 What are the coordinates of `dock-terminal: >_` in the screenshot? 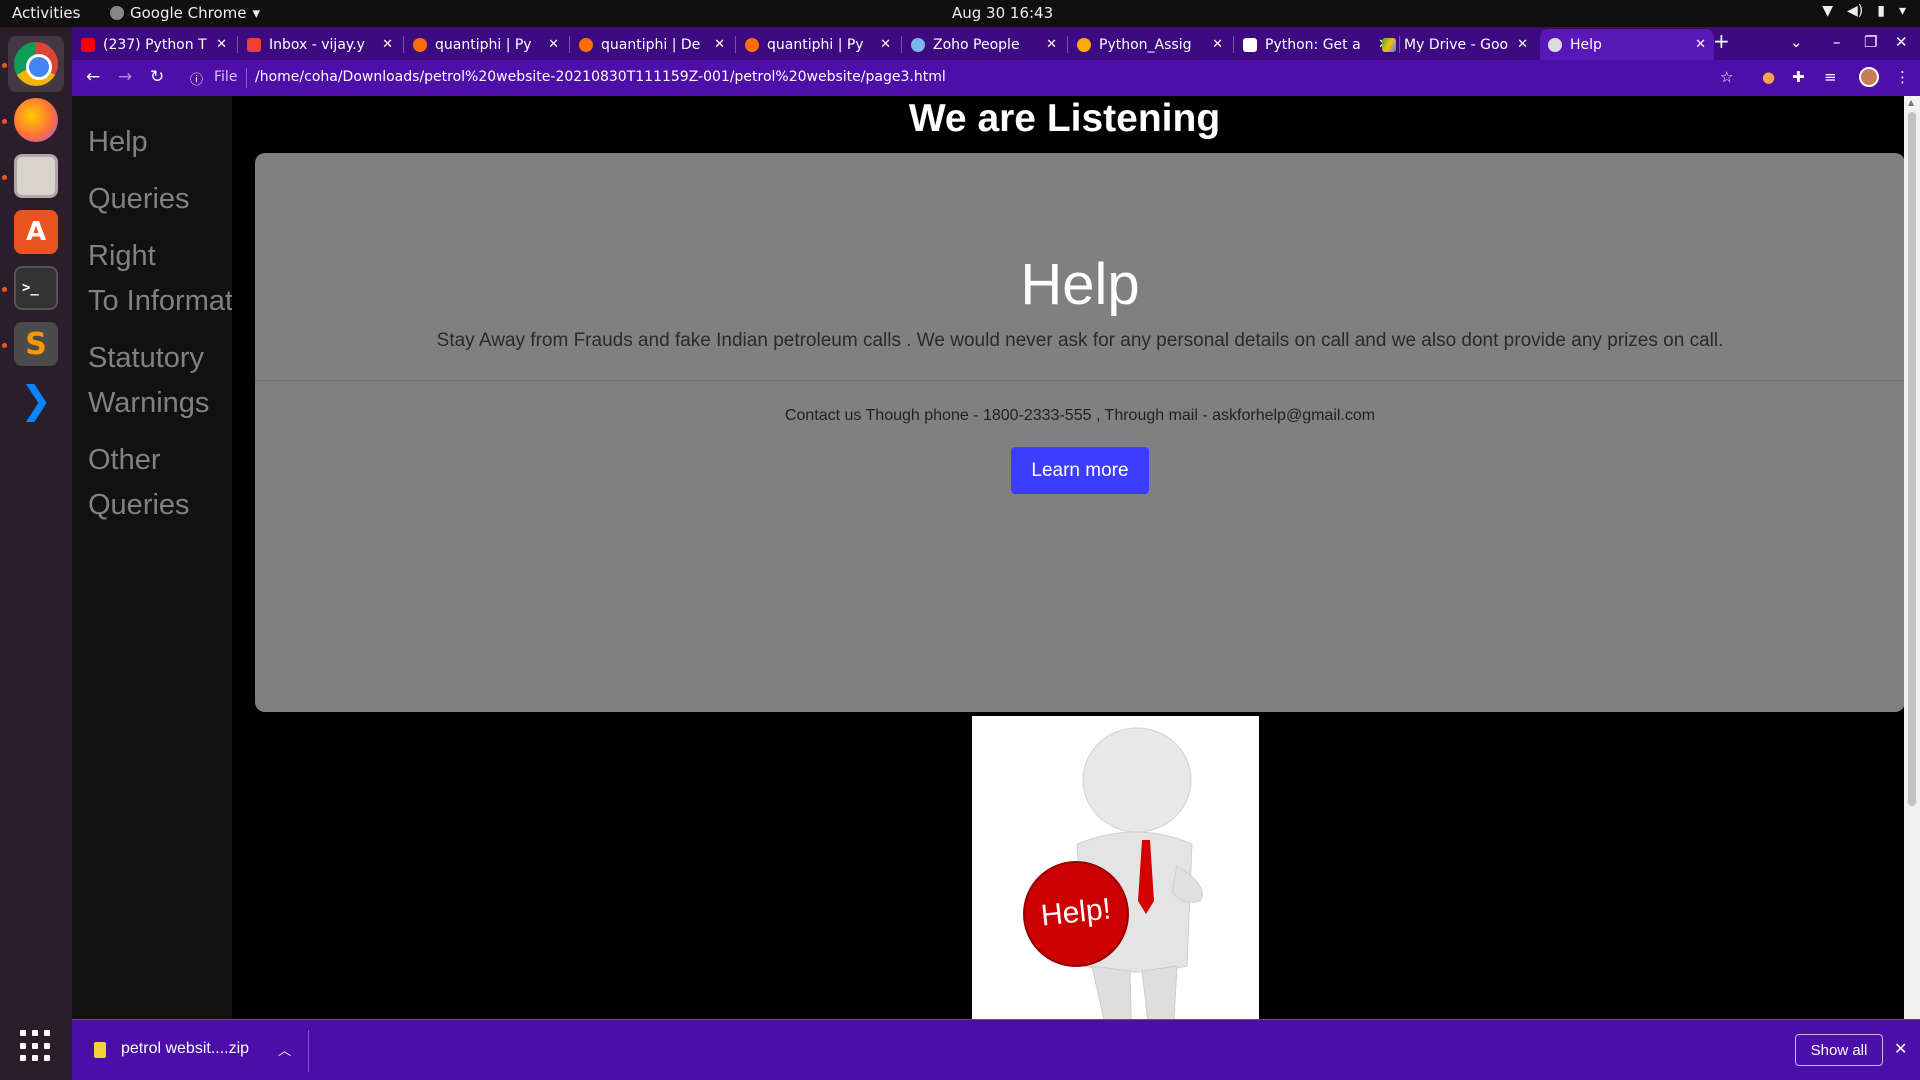 It's located at (36, 288).